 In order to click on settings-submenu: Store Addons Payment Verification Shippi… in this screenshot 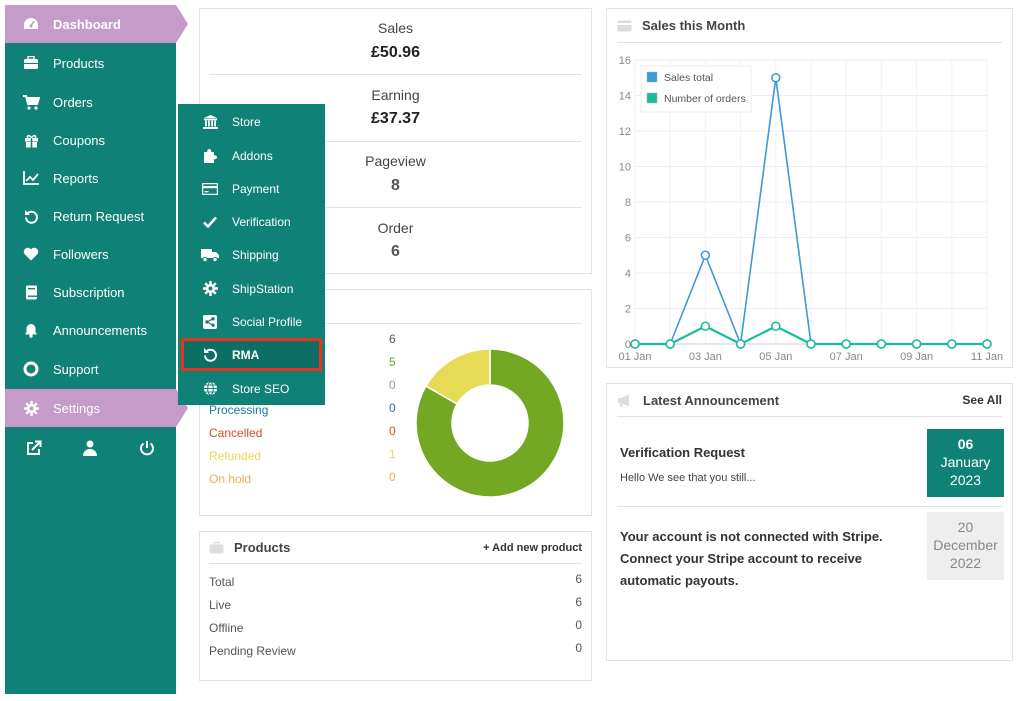, I will do `click(251, 254)`.